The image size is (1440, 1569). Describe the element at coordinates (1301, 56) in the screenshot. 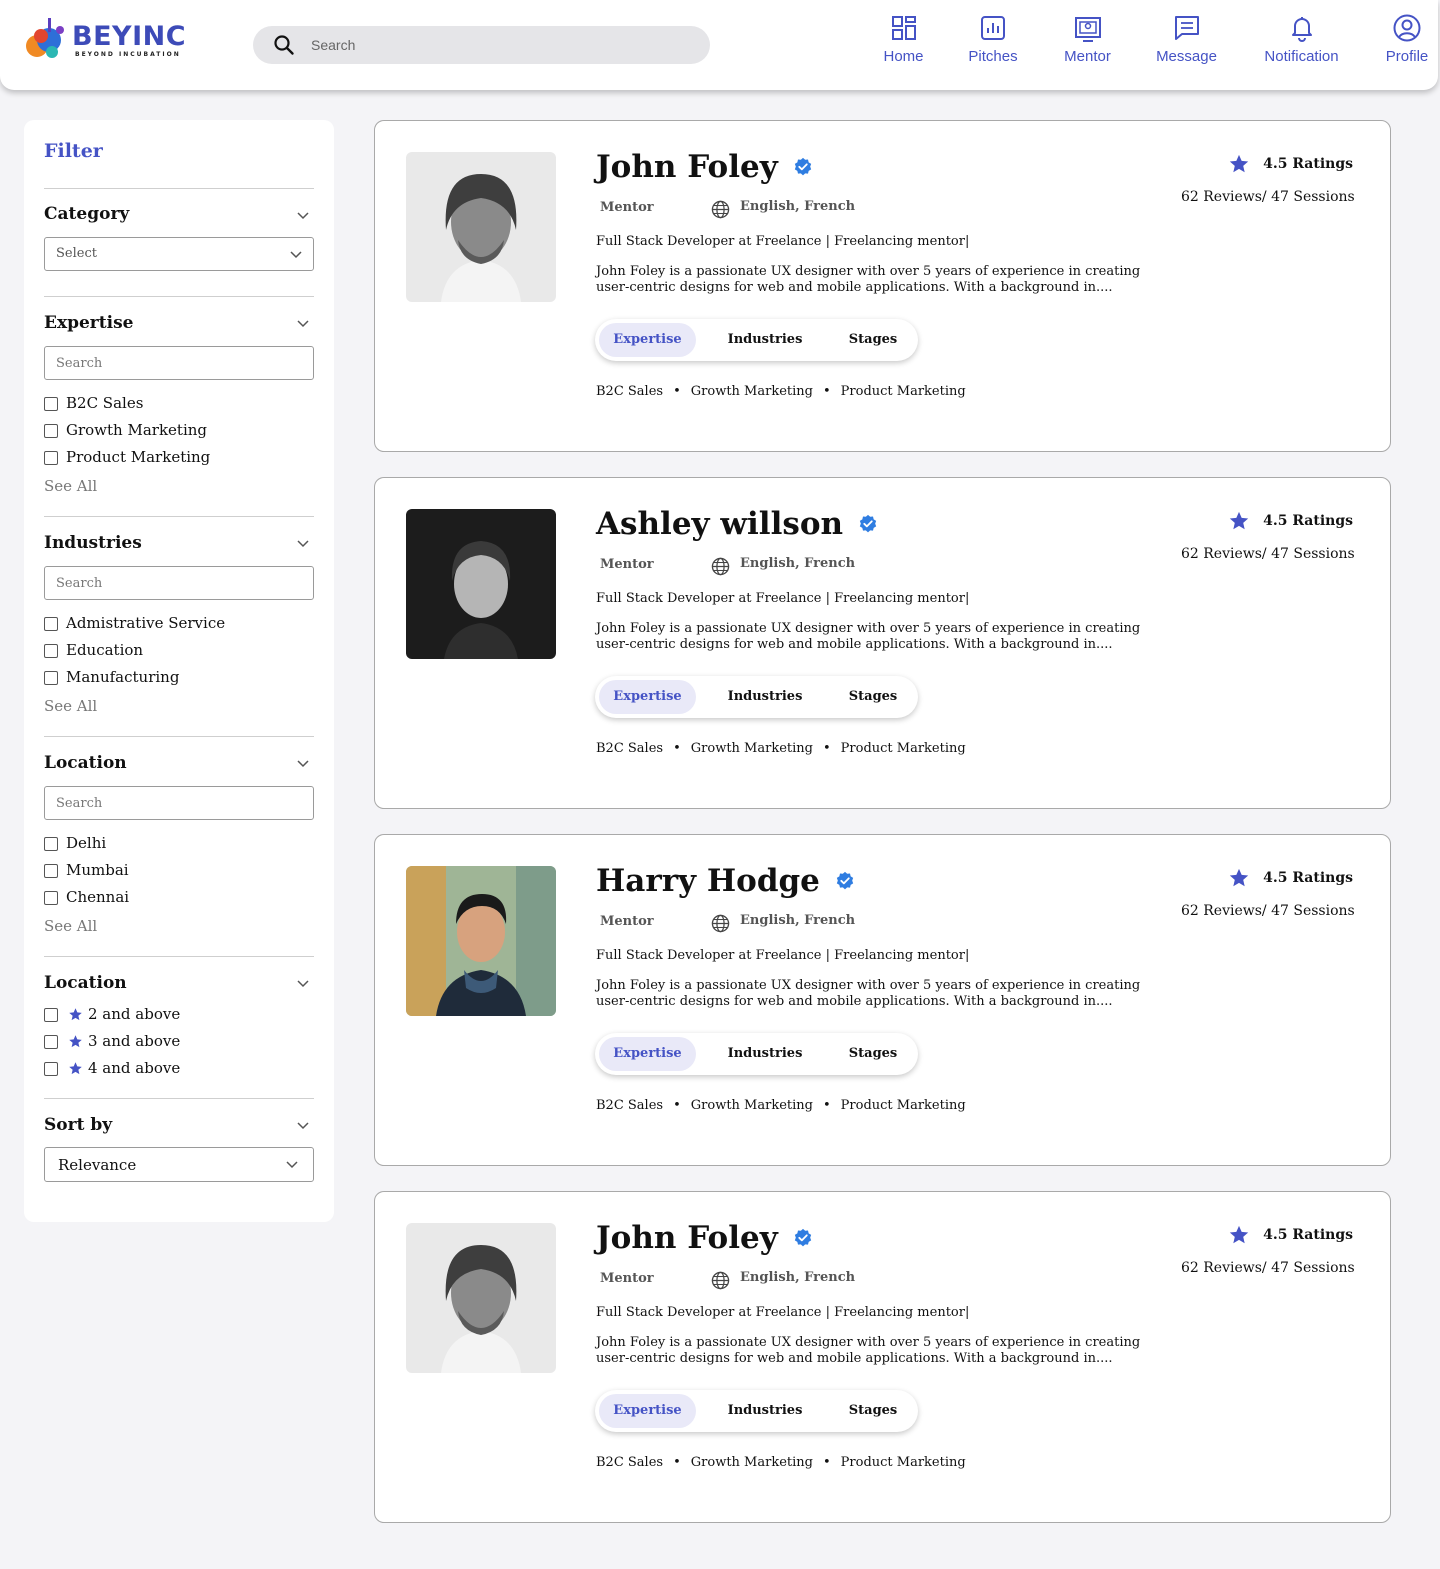

I see `nav-notification-label: Notification` at that location.